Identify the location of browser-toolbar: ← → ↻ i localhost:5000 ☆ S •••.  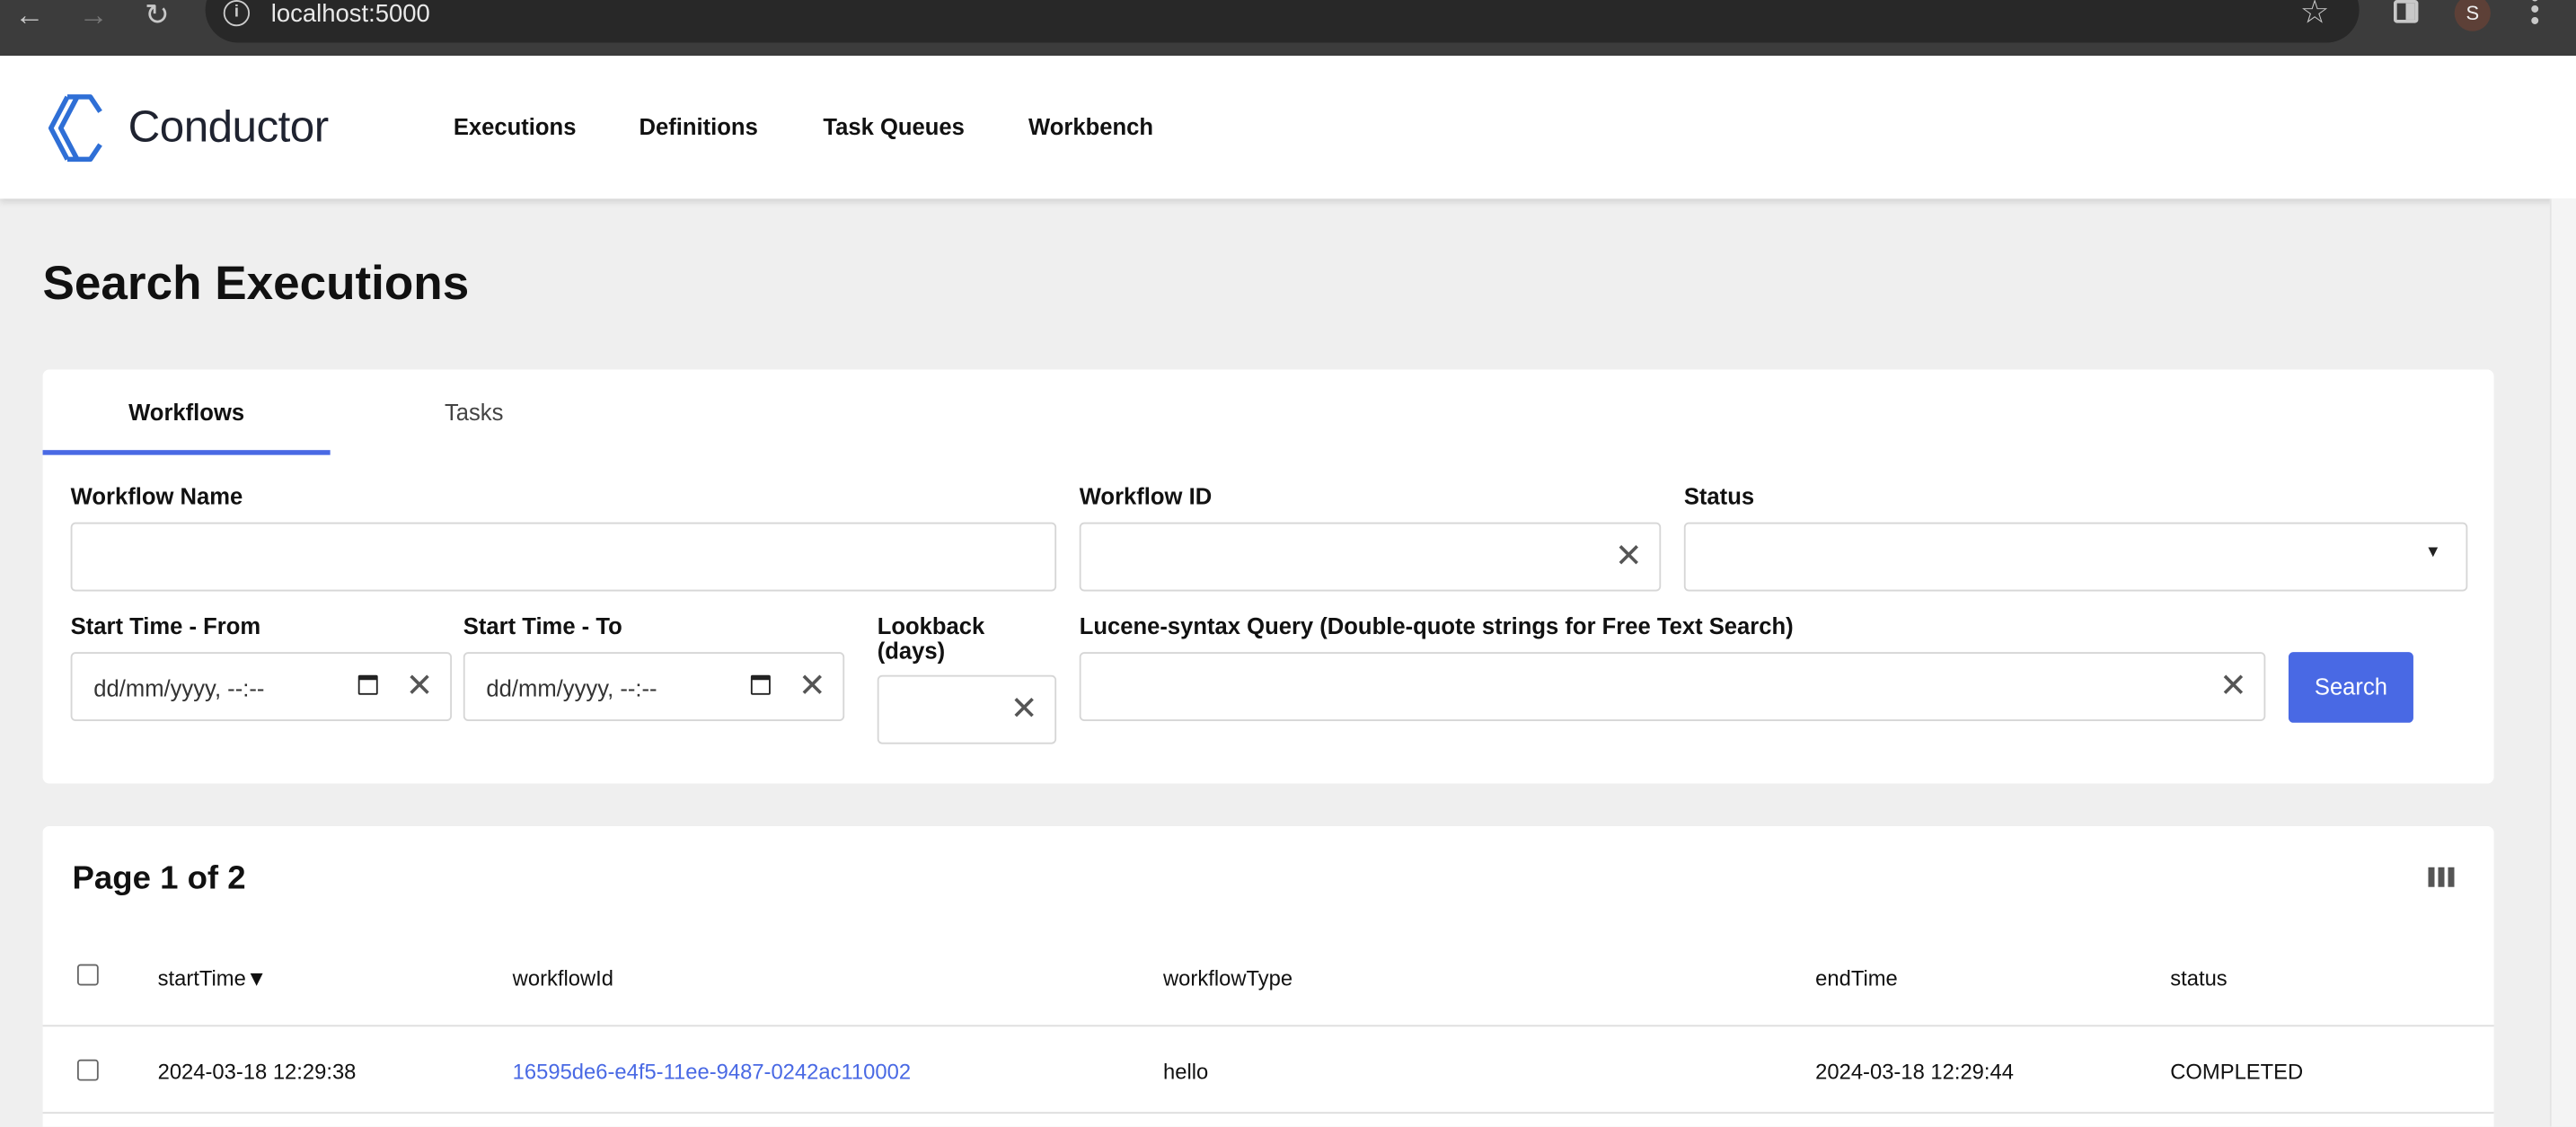
(1288, 29).